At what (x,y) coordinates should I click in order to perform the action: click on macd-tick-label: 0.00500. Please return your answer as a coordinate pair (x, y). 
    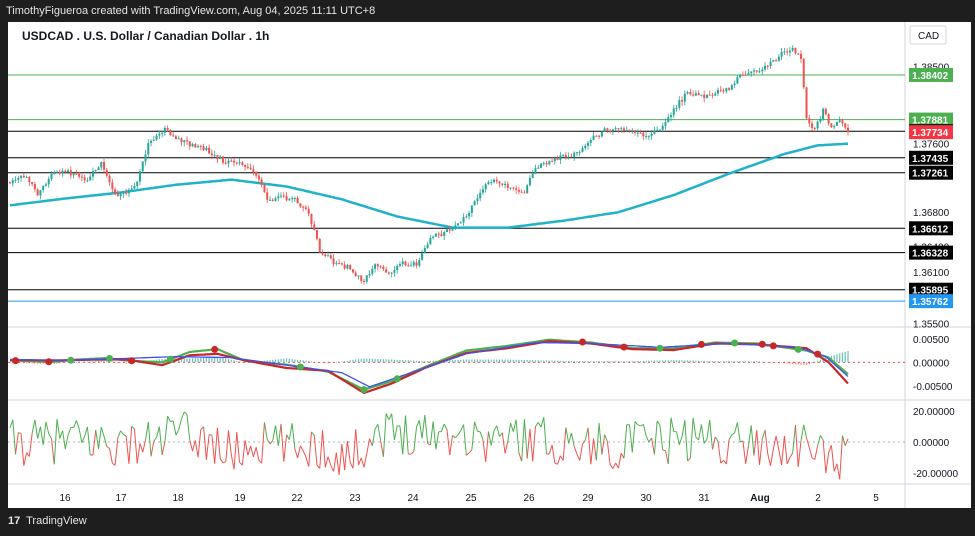
    Looking at the image, I should click on (931, 340).